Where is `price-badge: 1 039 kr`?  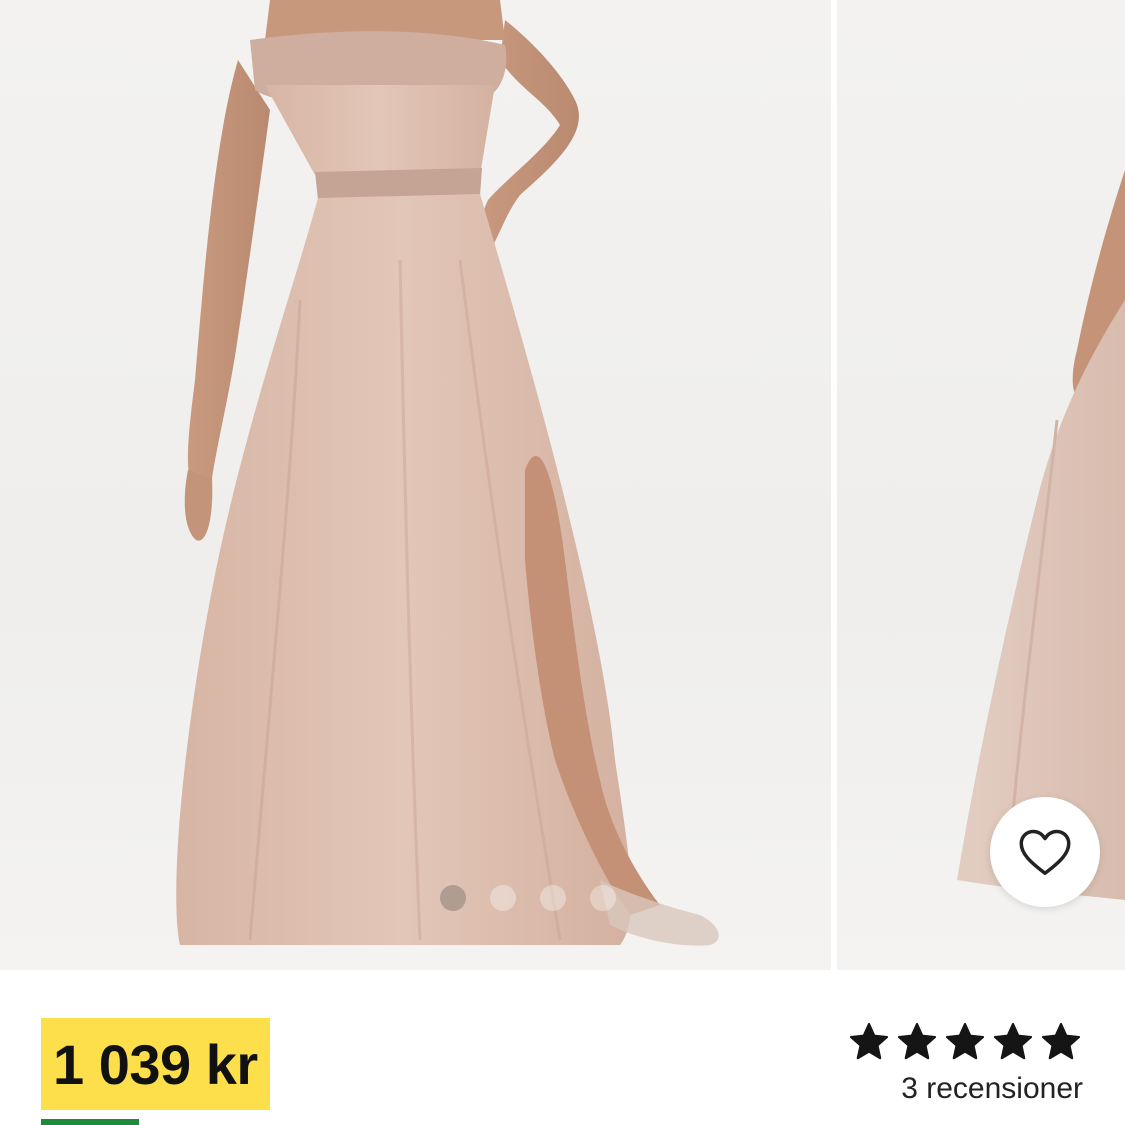 price-badge: 1 039 kr is located at coordinates (155, 1064).